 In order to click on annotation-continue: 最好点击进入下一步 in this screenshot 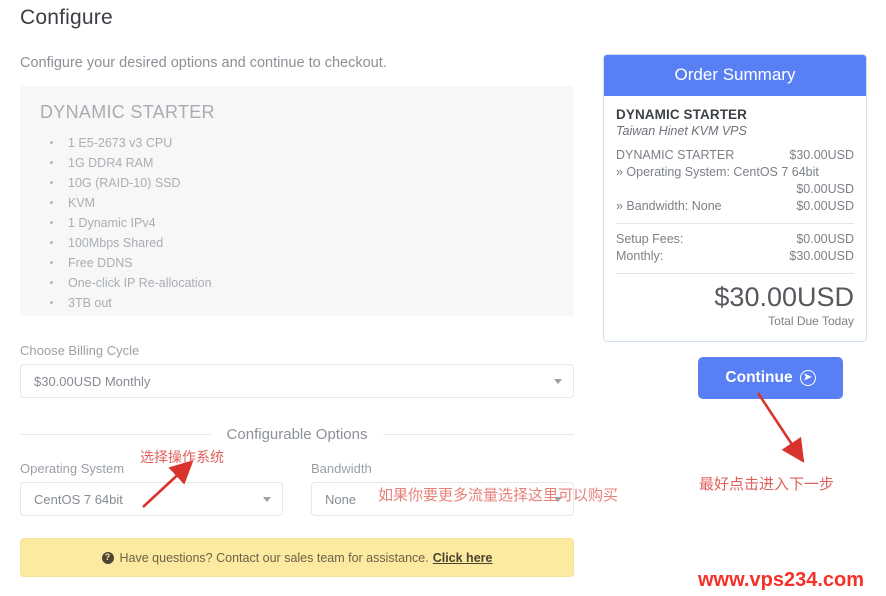, I will do `click(767, 484)`.